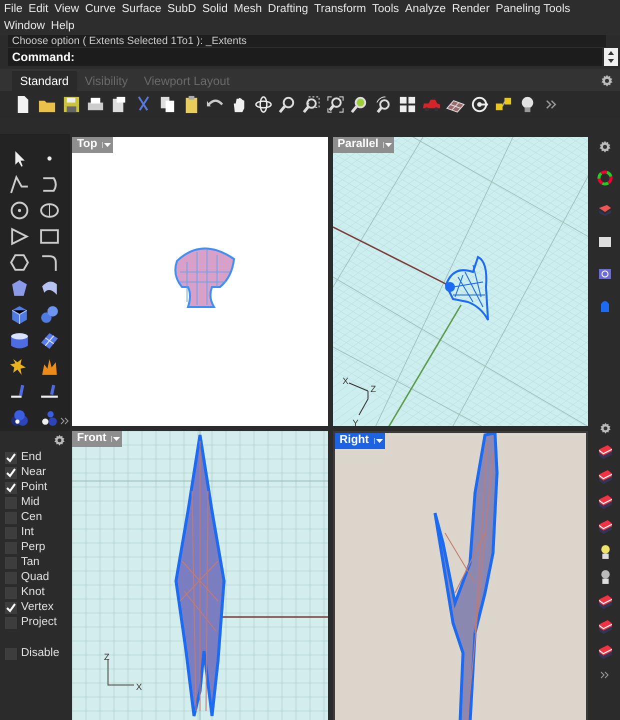  Describe the element at coordinates (354, 441) in the screenshot. I see `viewport-title: Right` at that location.